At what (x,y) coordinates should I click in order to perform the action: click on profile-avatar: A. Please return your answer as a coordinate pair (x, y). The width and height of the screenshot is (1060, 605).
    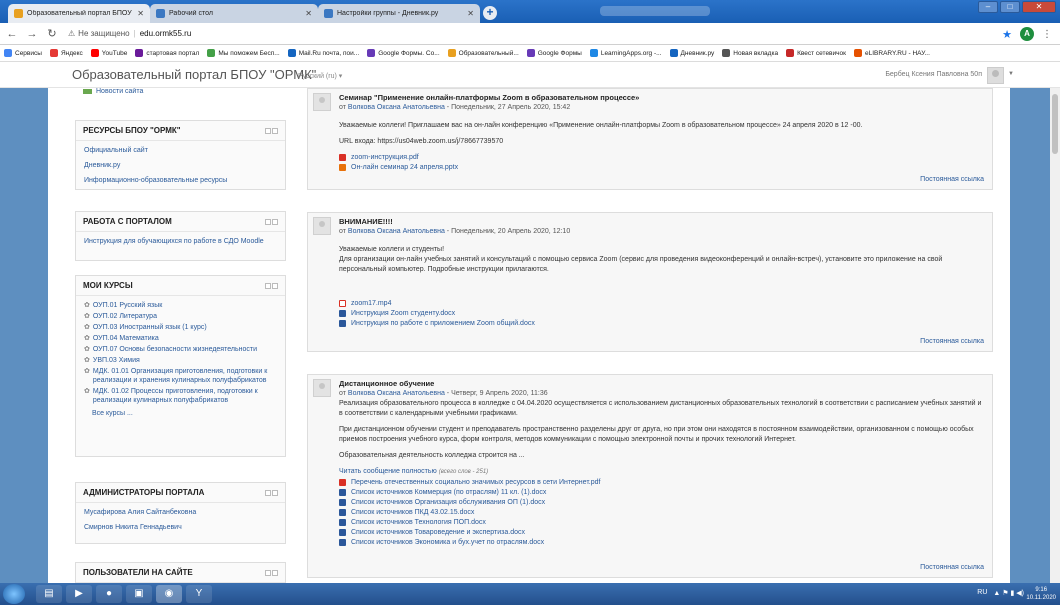
    Looking at the image, I should click on (1027, 34).